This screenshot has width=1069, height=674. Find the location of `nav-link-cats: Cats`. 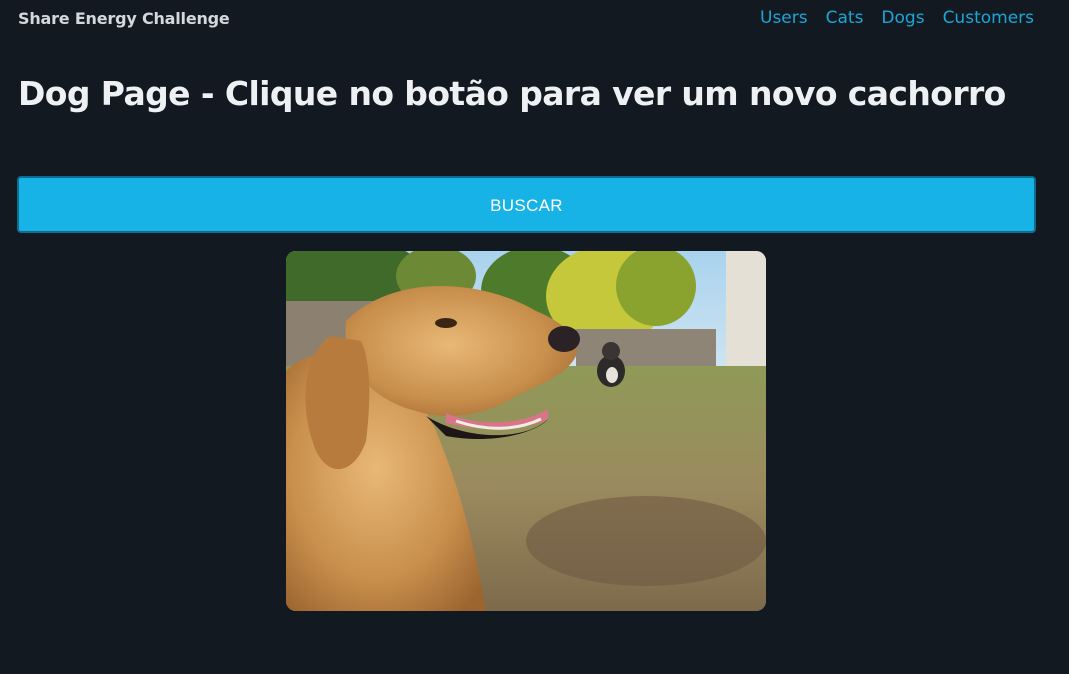

nav-link-cats: Cats is located at coordinates (845, 18).